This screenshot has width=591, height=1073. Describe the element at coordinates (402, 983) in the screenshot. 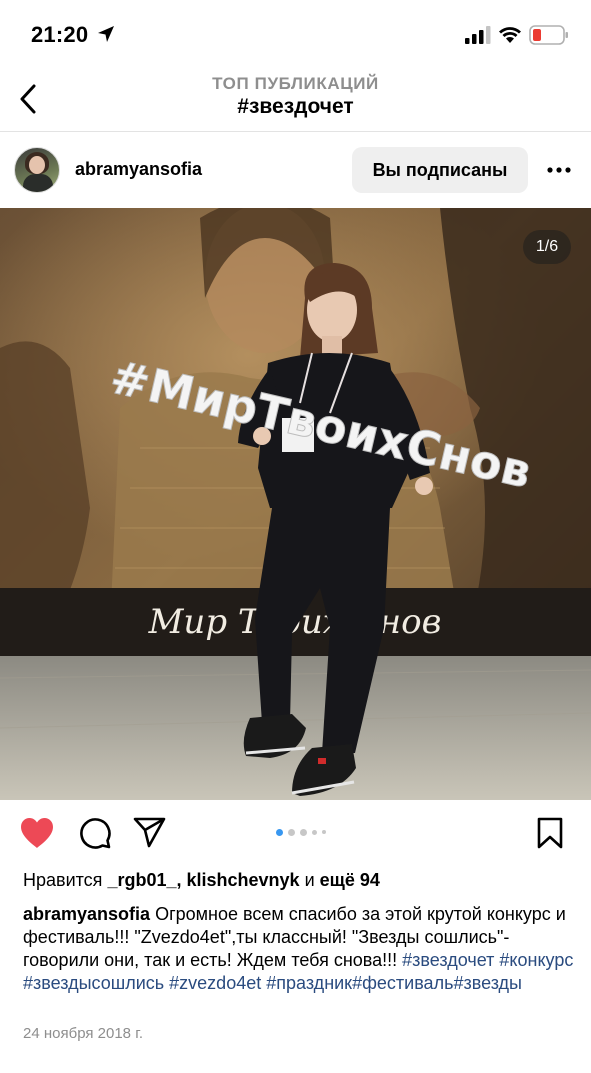

I see `hashtag-link: #фестиваль` at that location.